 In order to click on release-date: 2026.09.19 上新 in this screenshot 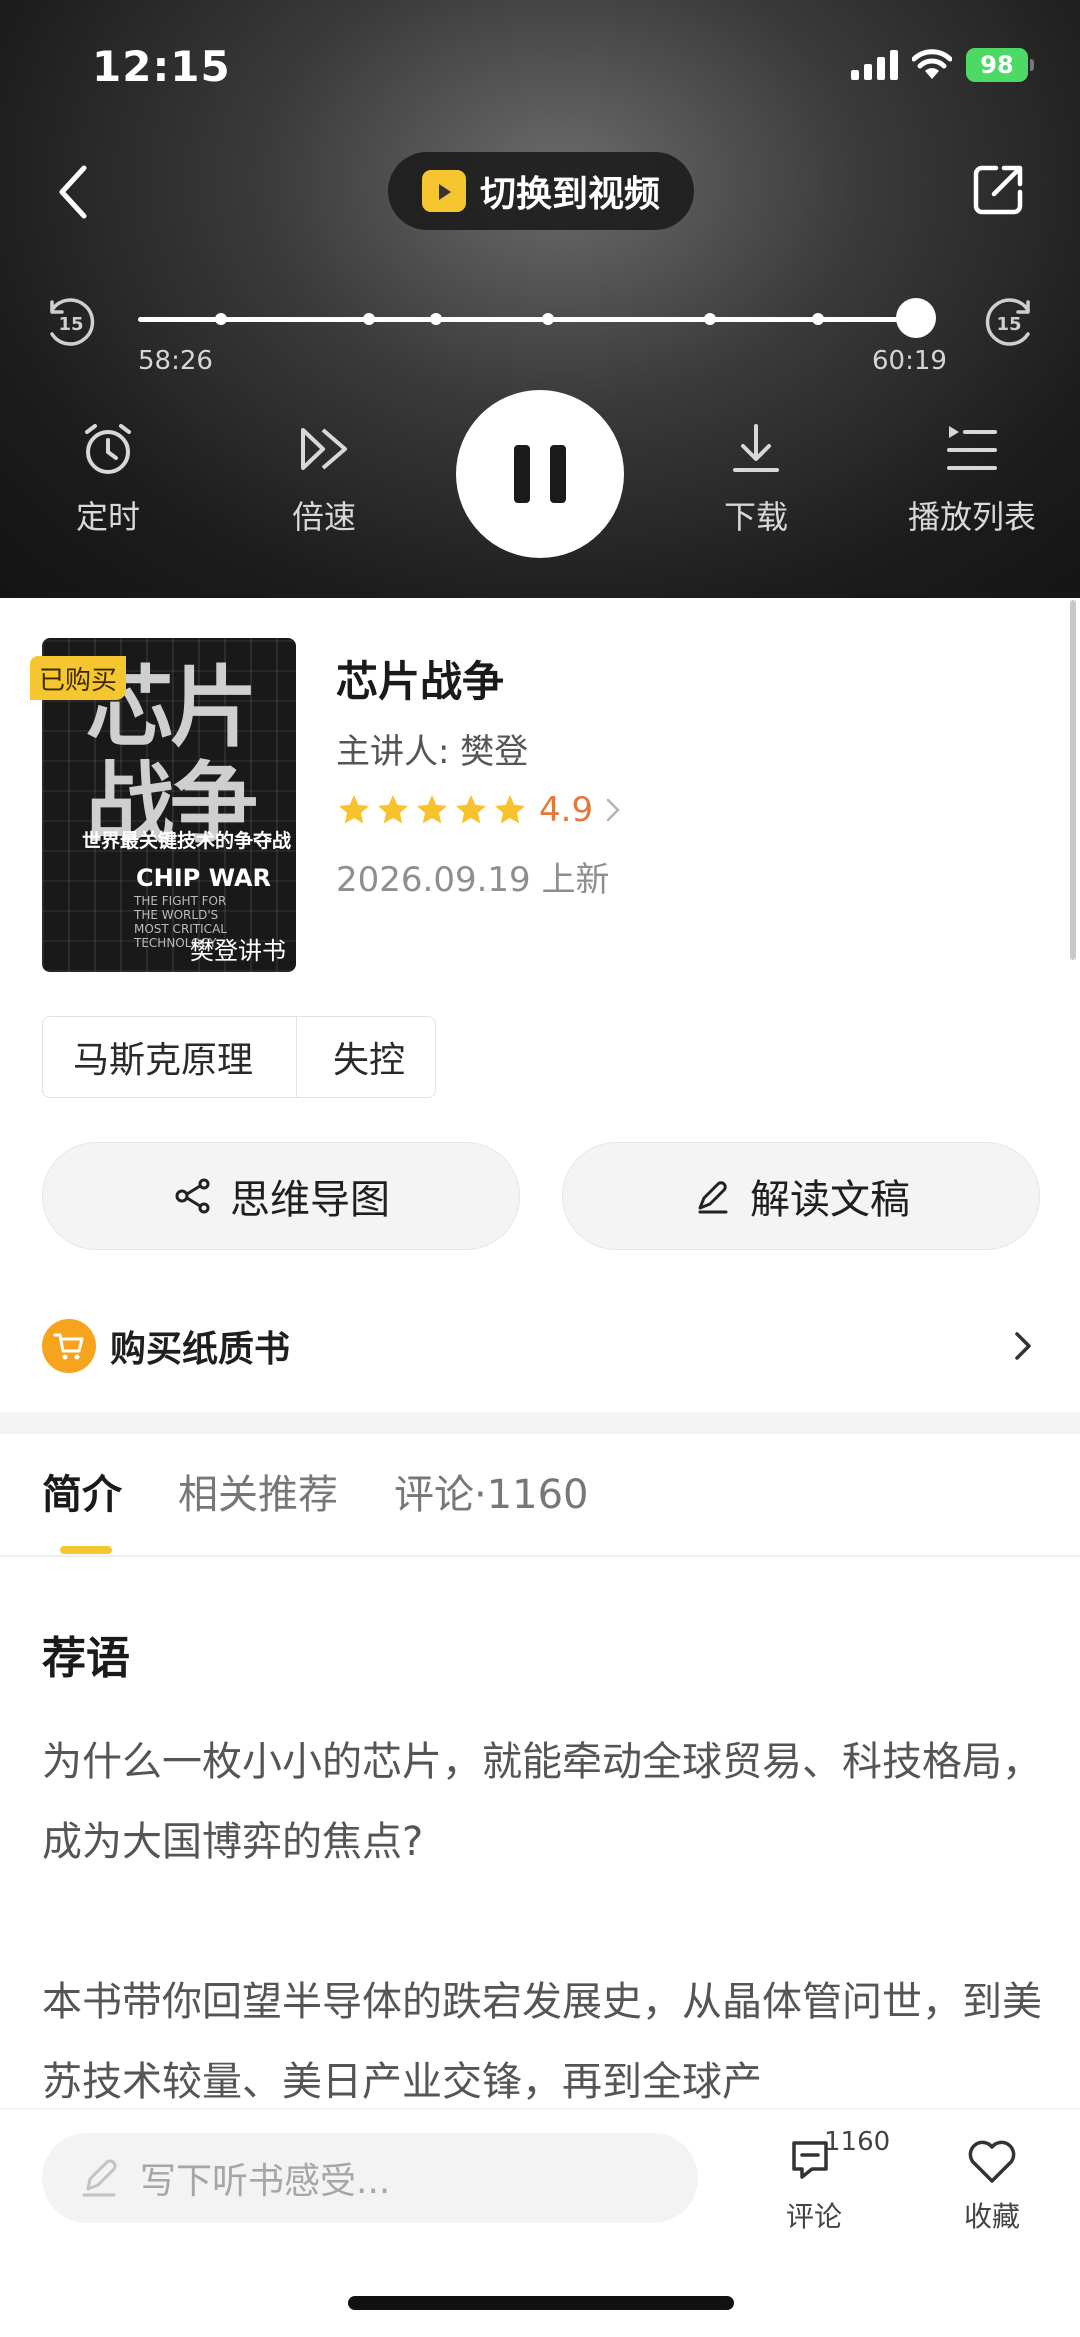, I will do `click(473, 880)`.